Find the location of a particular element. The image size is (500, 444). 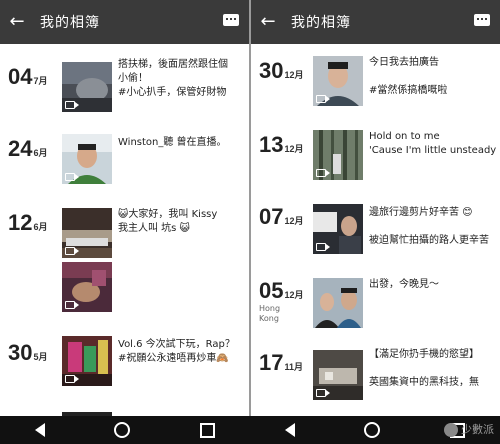

watermark: 少數派 is located at coordinates (469, 429).